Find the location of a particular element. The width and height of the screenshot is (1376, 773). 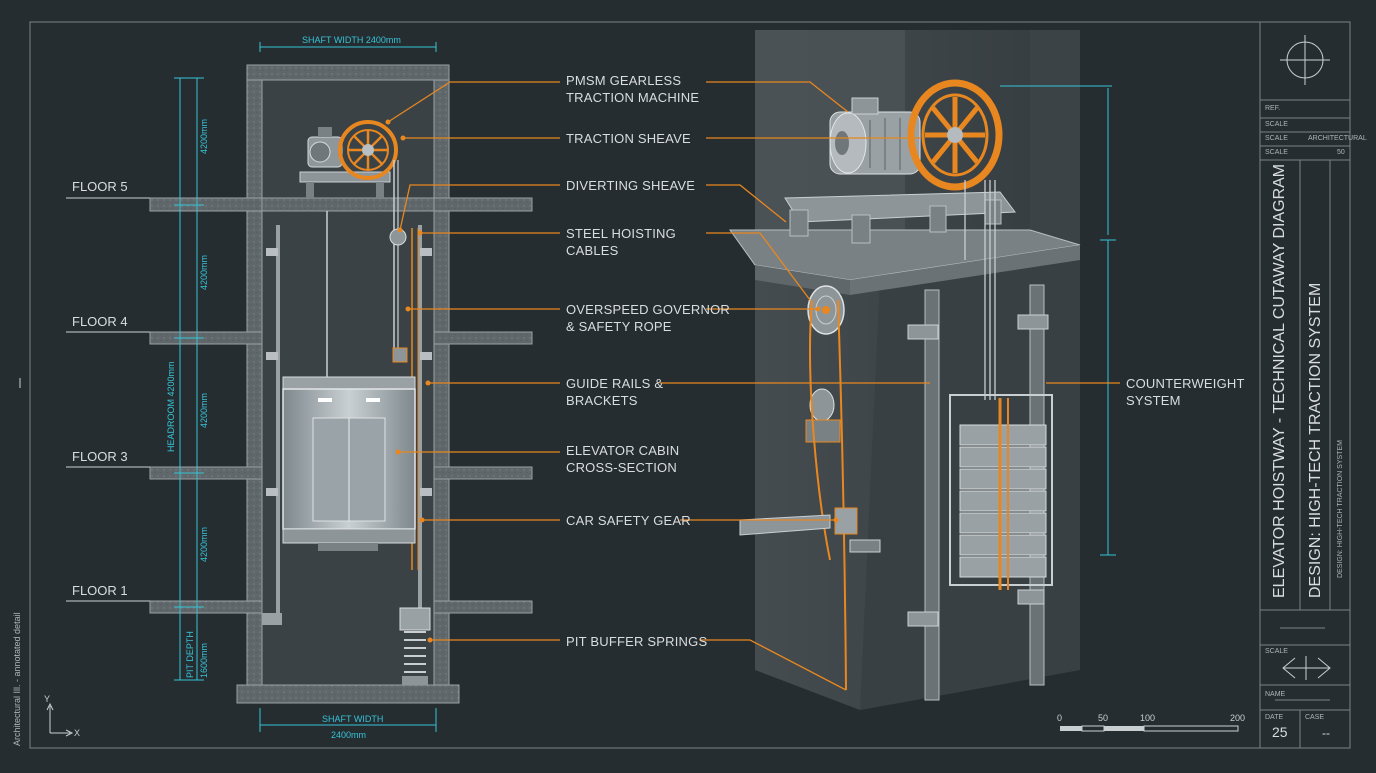

tb-date-label: DATE is located at coordinates (1274, 717).